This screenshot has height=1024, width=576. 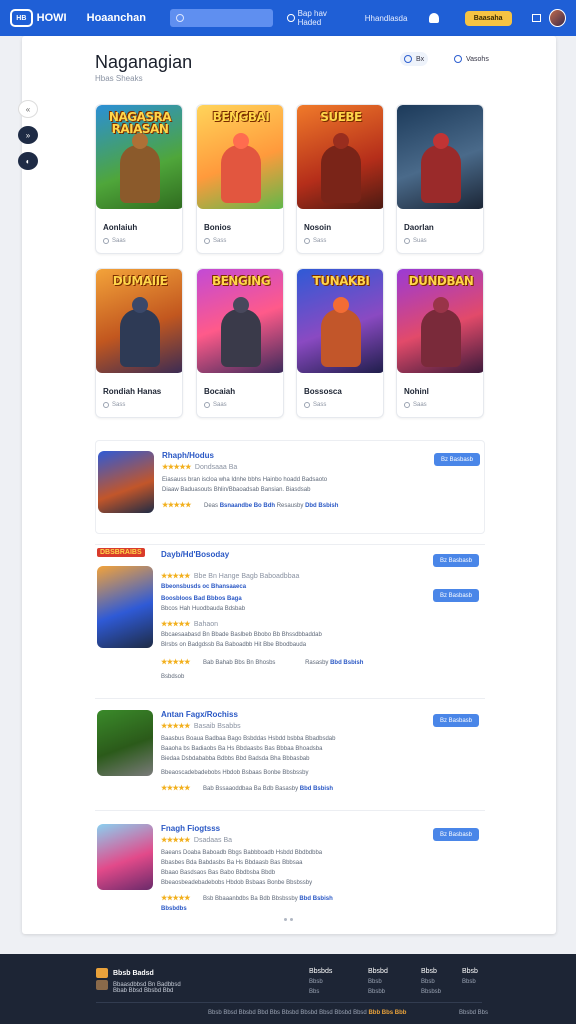 I want to click on game-meta-label: Sass, so click(x=119, y=405).